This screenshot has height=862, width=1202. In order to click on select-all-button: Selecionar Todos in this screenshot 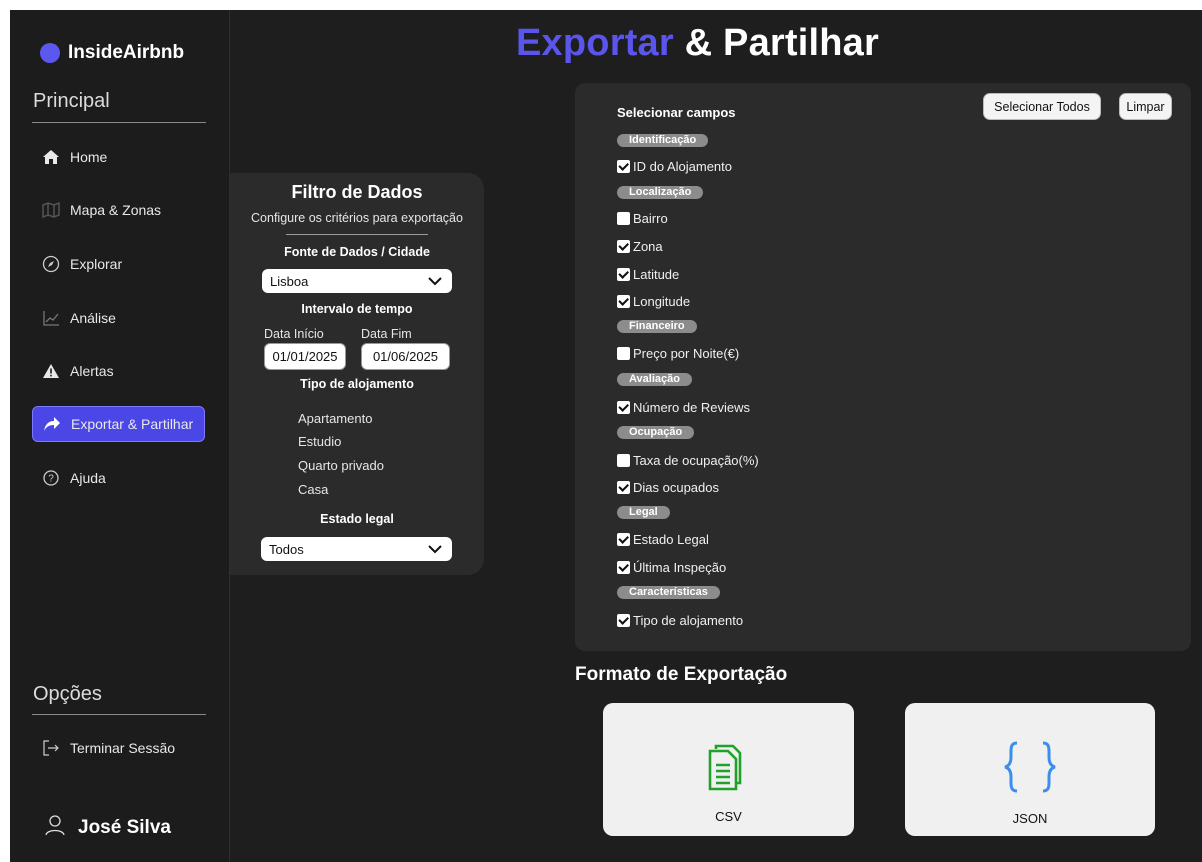, I will do `click(1042, 106)`.